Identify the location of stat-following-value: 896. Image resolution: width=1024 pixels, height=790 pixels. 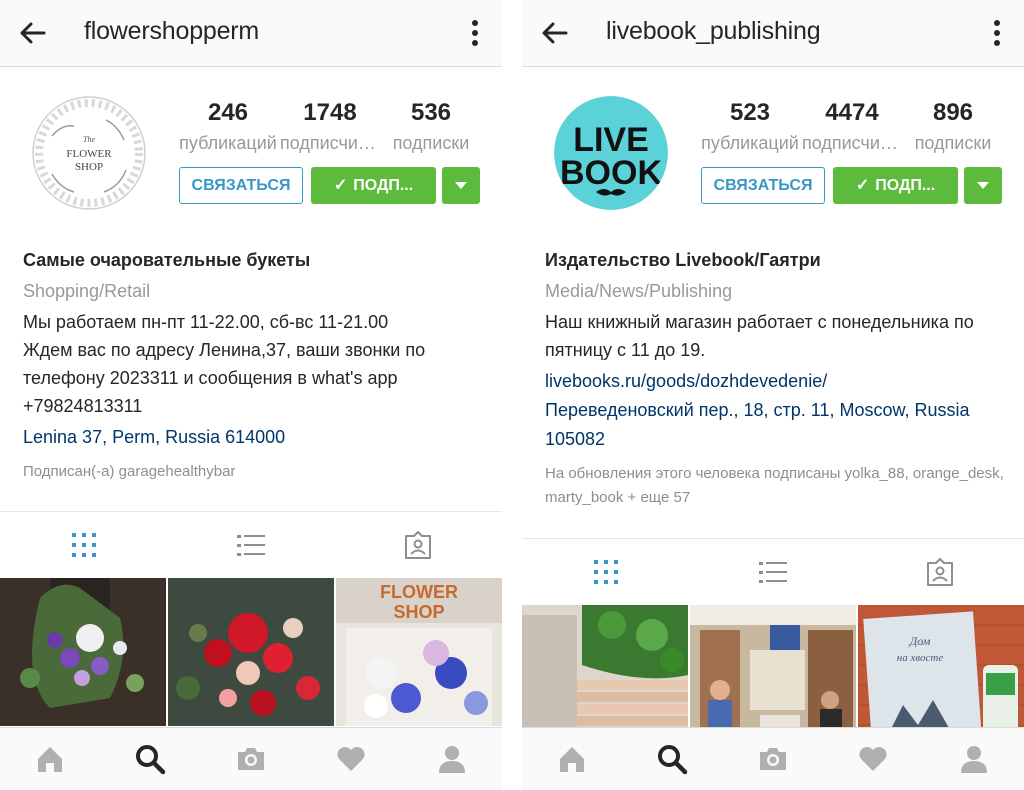
(953, 112).